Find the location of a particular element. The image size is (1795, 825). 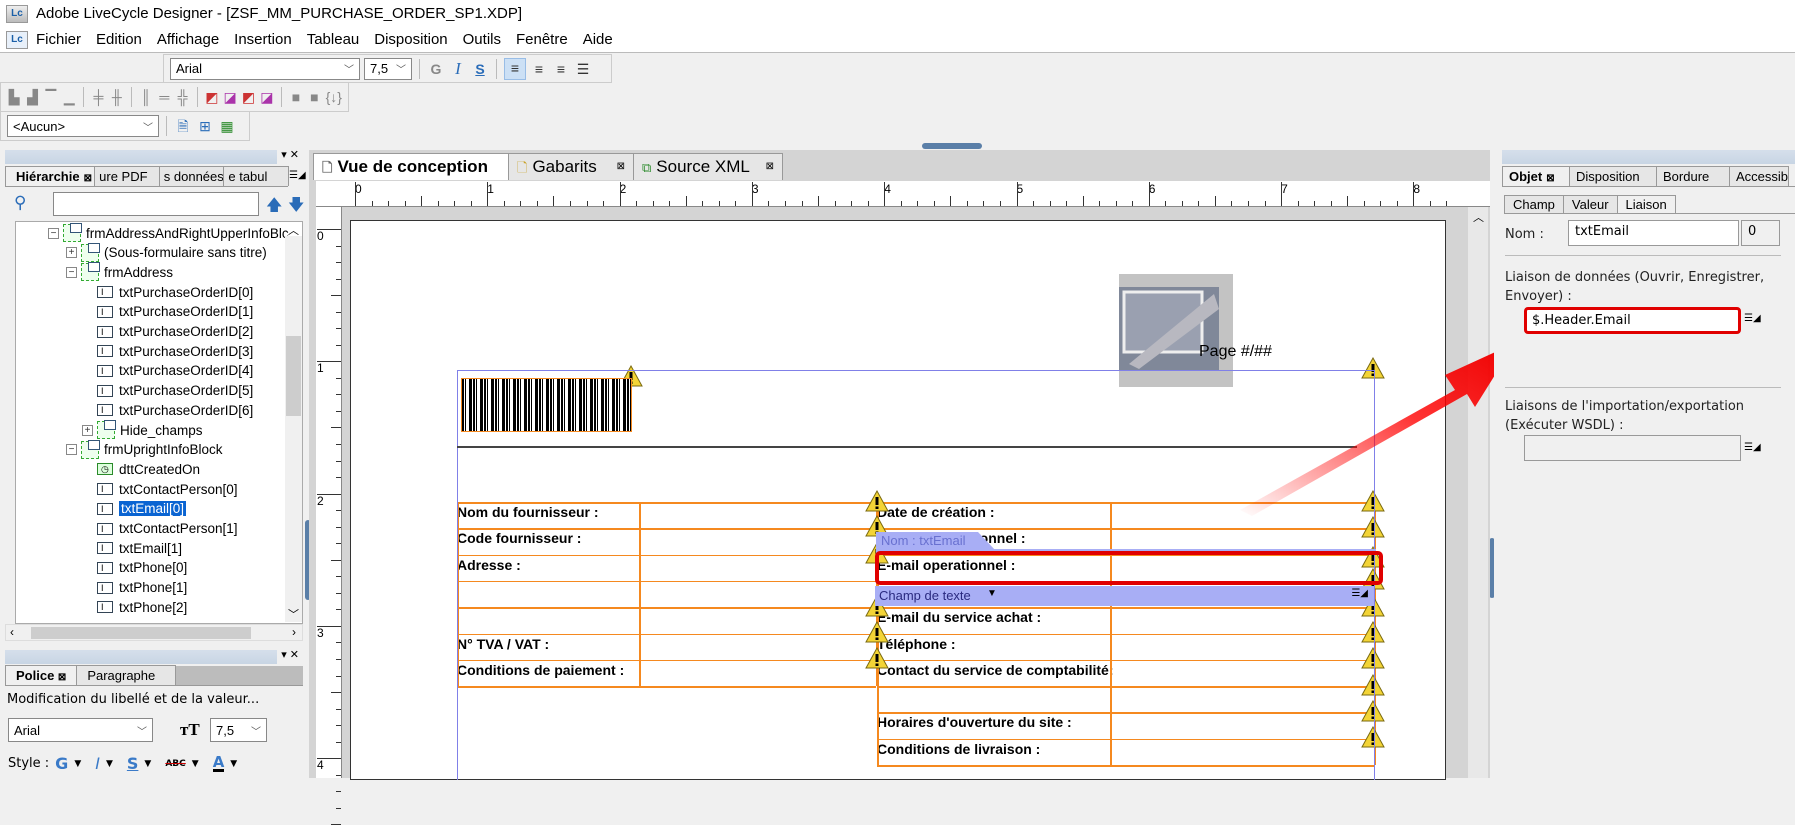

tab-object-2: Bordure is located at coordinates (1693, 176).